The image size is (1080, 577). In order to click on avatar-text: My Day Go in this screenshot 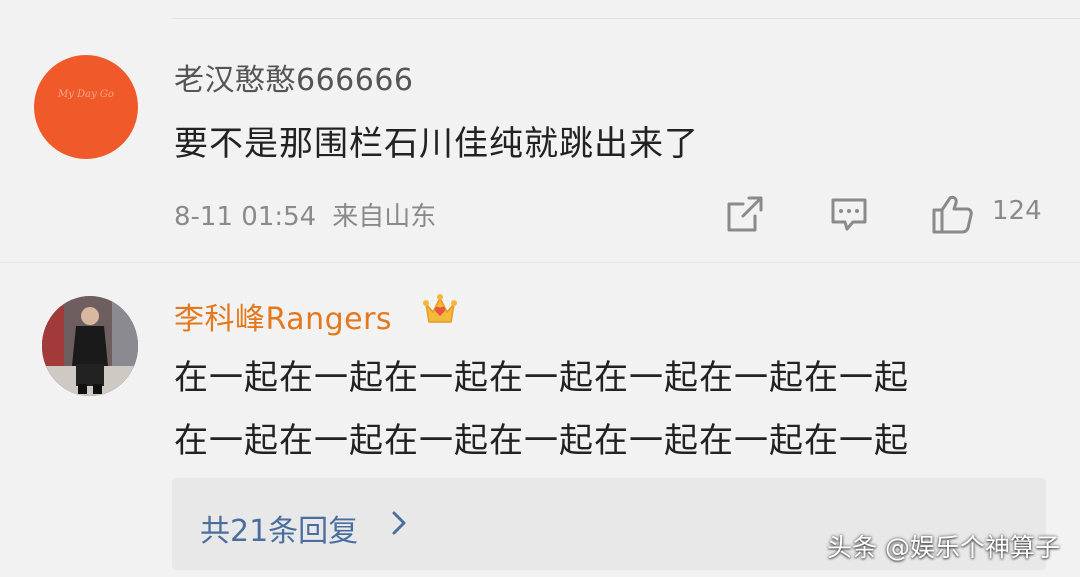, I will do `click(86, 94)`.